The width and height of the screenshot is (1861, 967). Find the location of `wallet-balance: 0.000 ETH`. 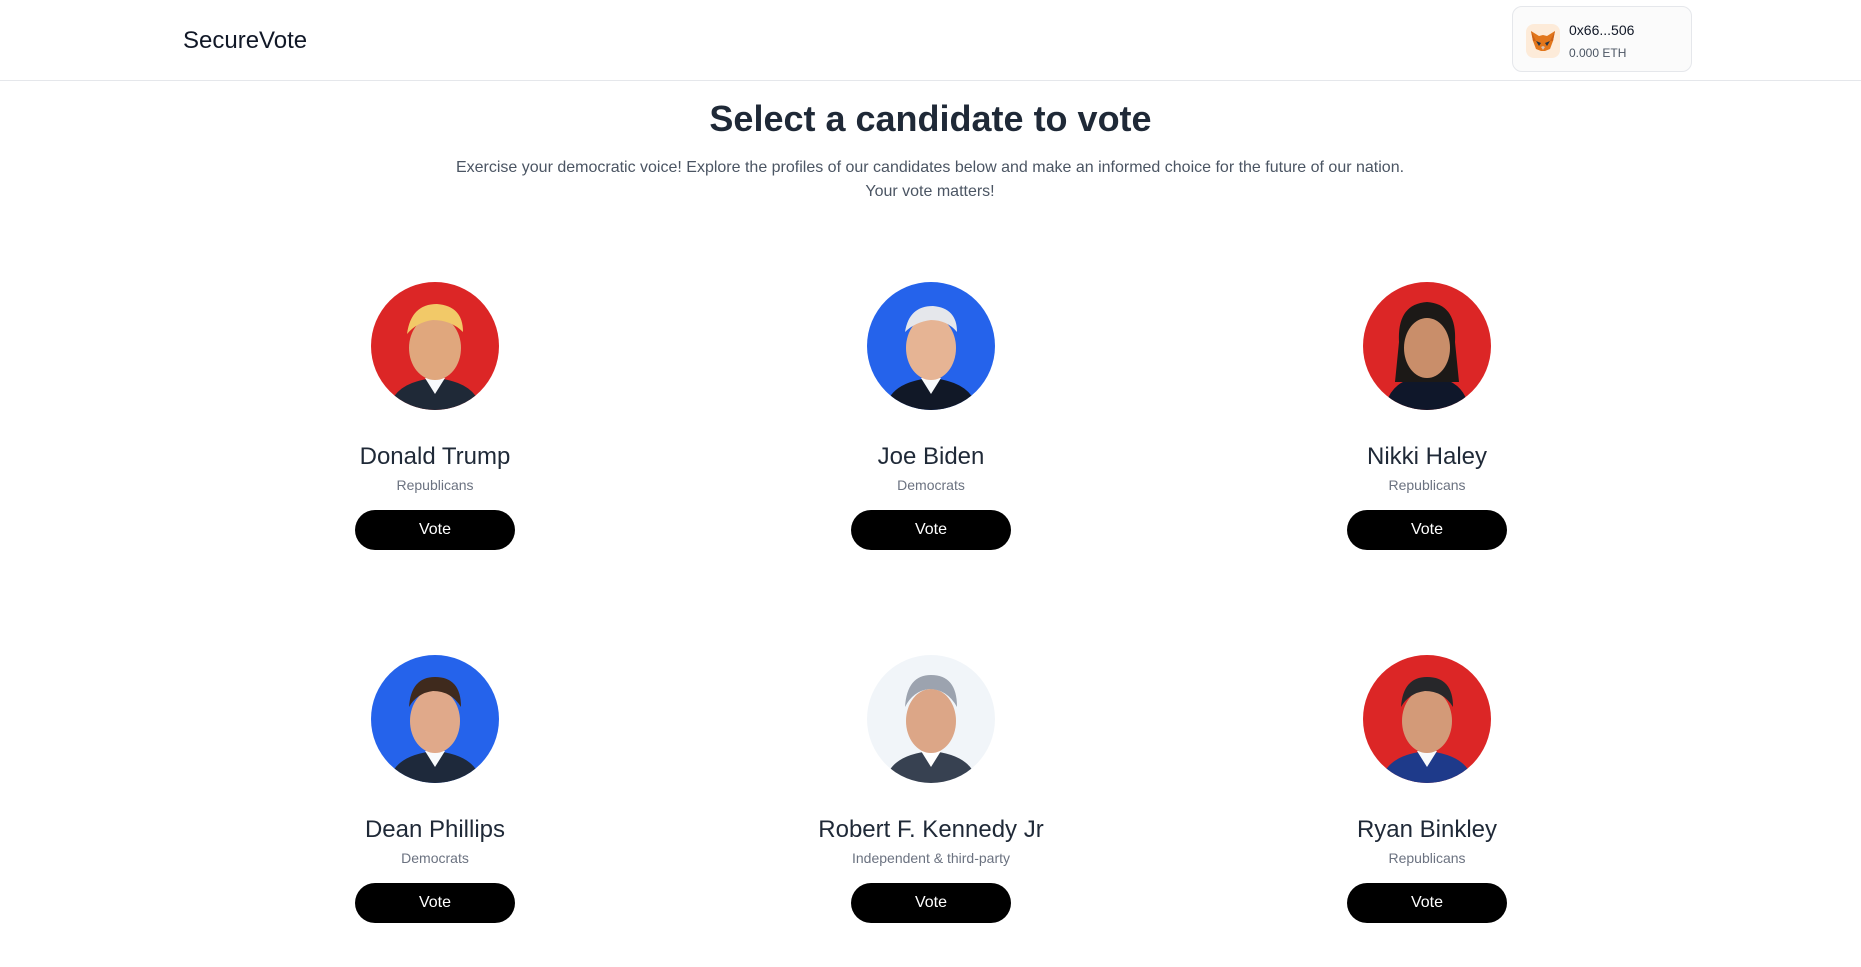

wallet-balance: 0.000 ETH is located at coordinates (1598, 53).